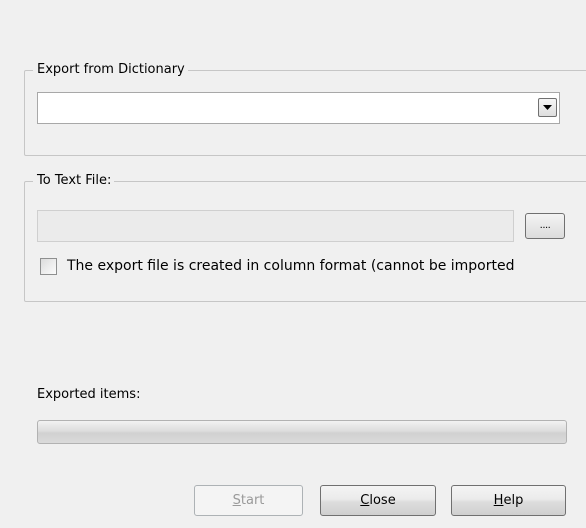 The image size is (586, 528). Describe the element at coordinates (513, 500) in the screenshot. I see `help-label-rest: elp` at that location.